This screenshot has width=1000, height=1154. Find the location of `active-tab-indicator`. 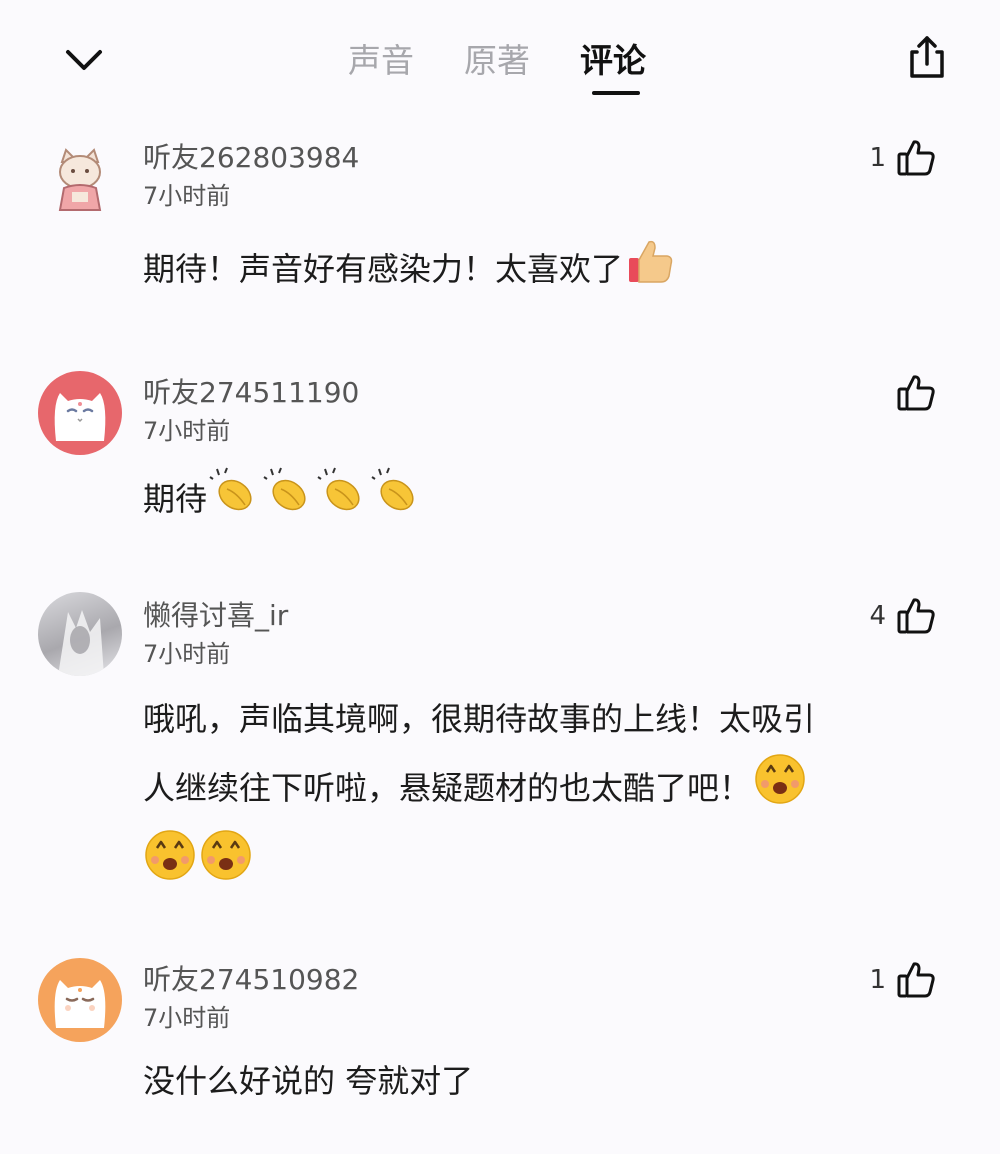

active-tab-indicator is located at coordinates (616, 93).